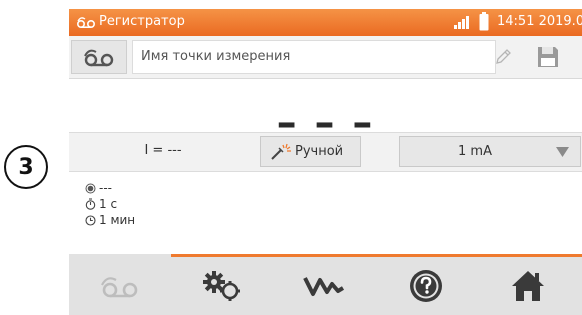  I want to click on battery-icon, so click(484, 21).